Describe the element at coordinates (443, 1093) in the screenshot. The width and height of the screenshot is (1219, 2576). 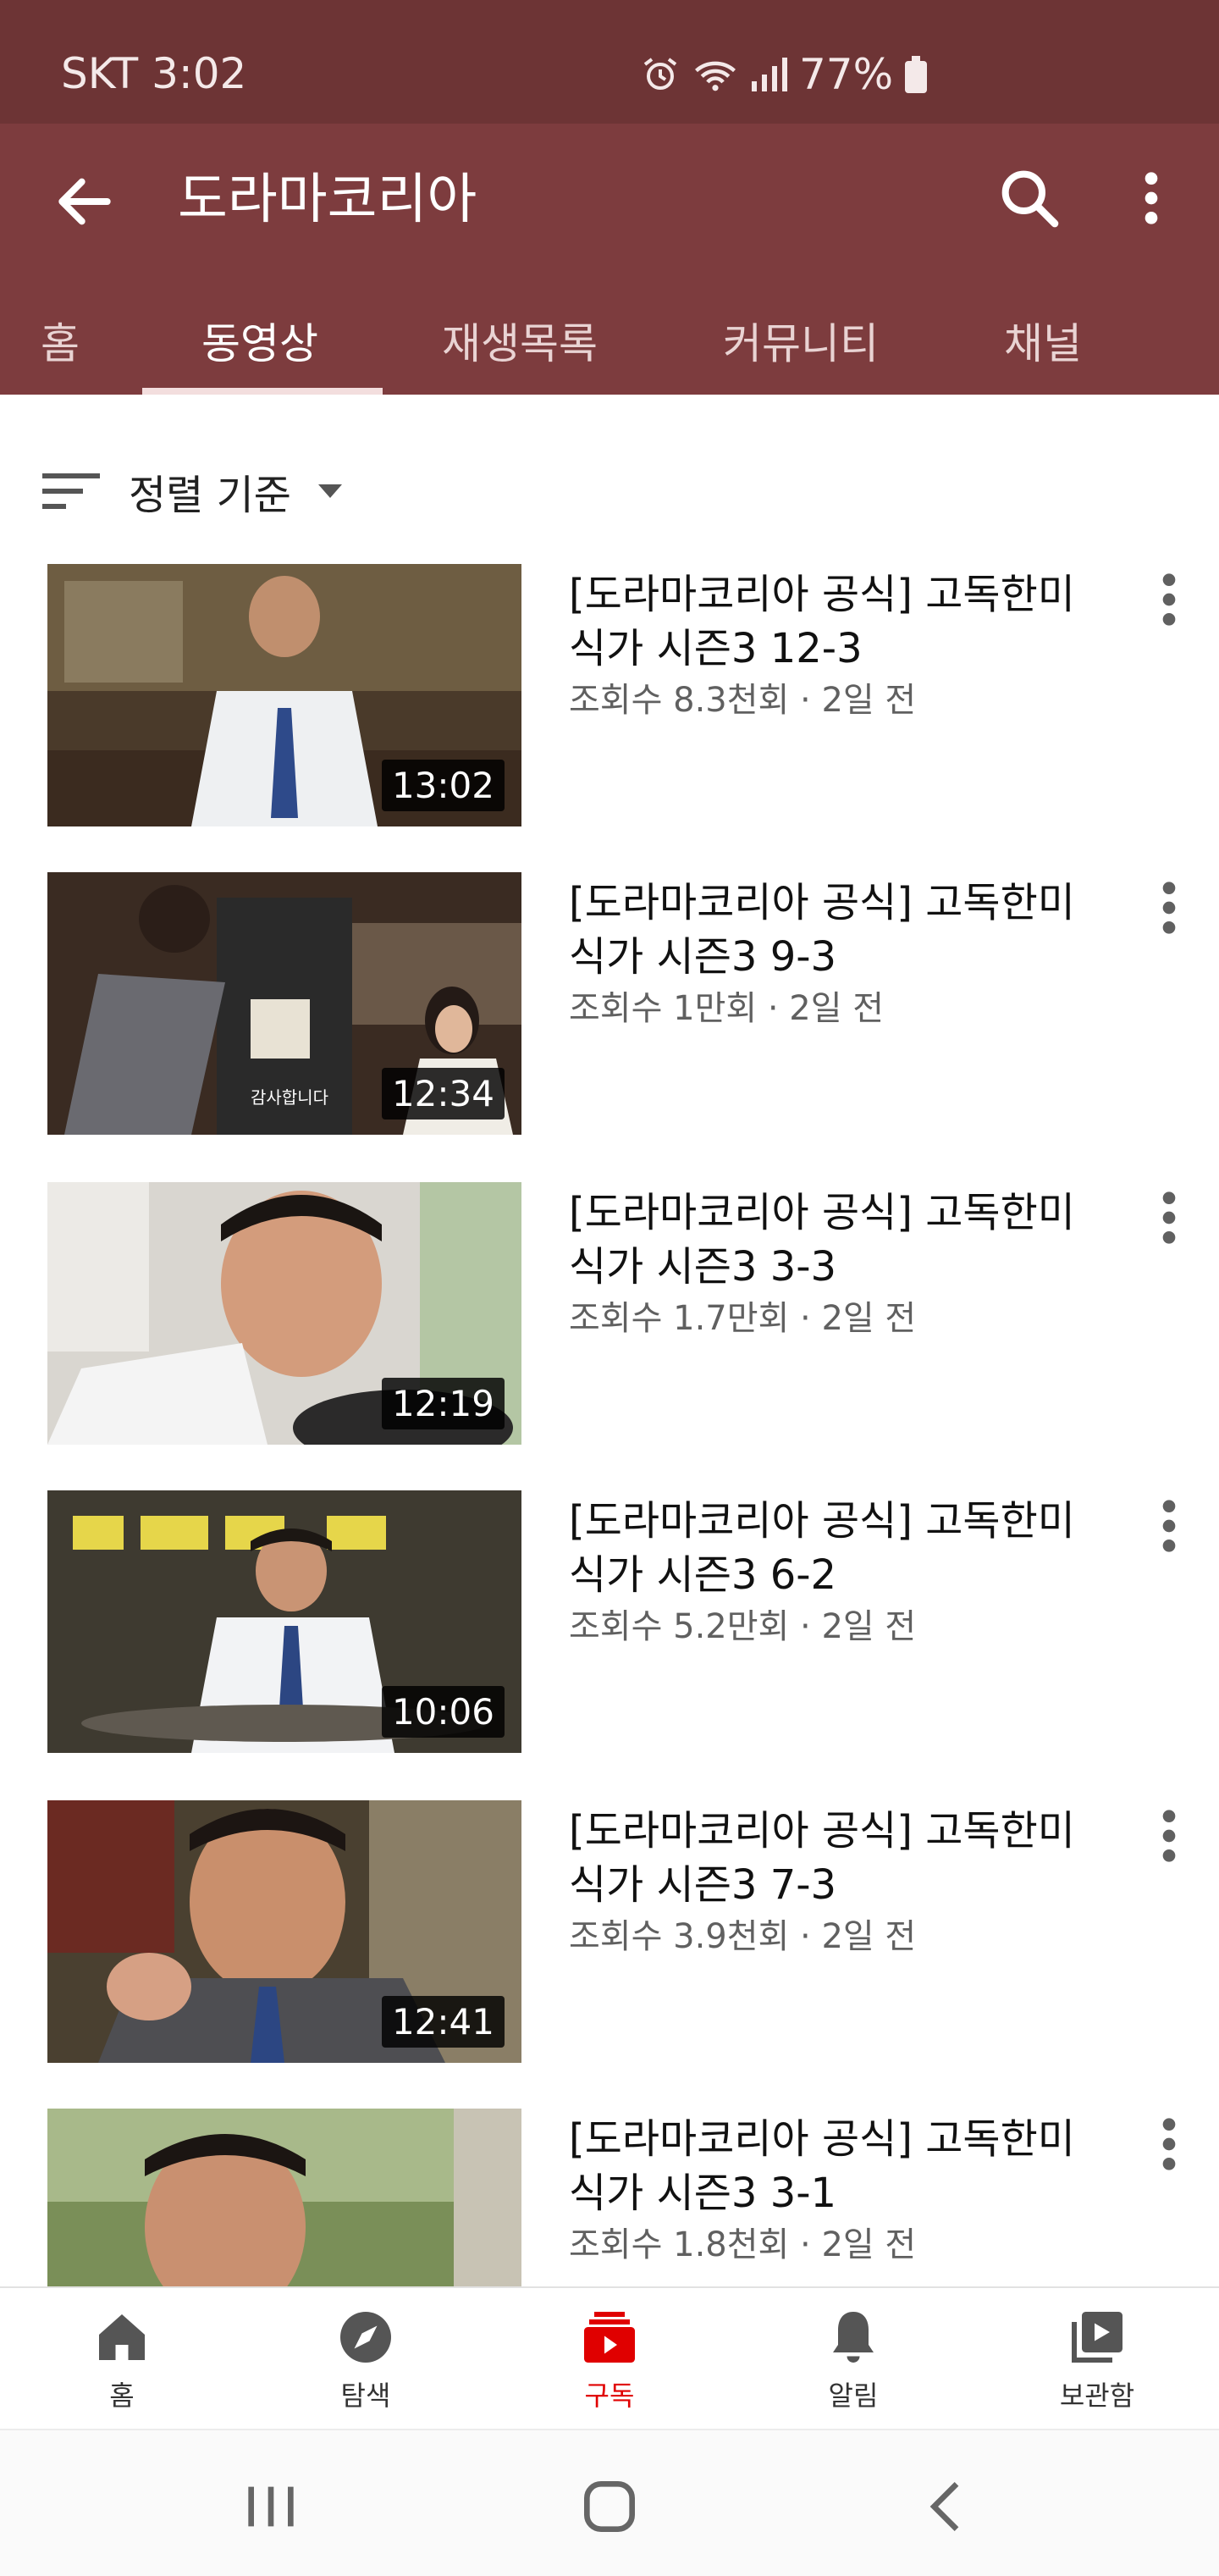
I see `video-duration: 12:34` at that location.